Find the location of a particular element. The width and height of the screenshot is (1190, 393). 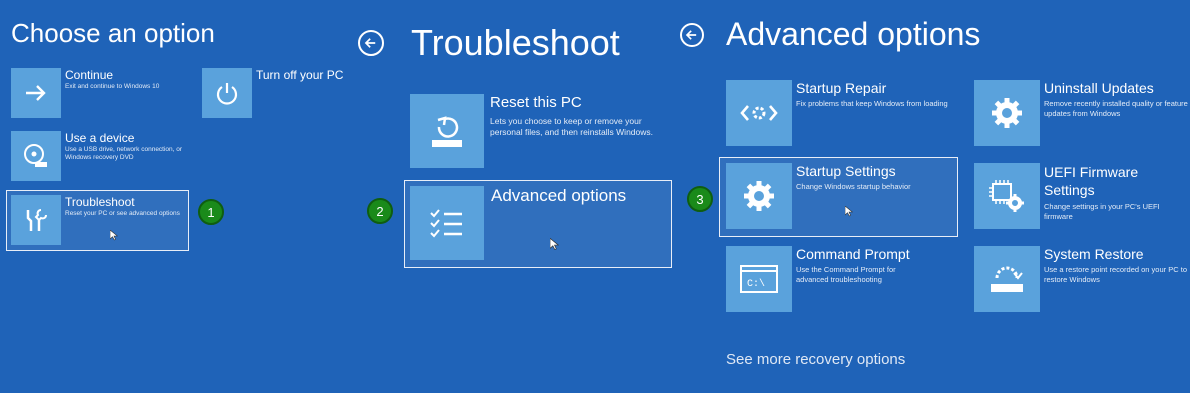

tile-label: Command Prompt is located at coordinates (853, 254).